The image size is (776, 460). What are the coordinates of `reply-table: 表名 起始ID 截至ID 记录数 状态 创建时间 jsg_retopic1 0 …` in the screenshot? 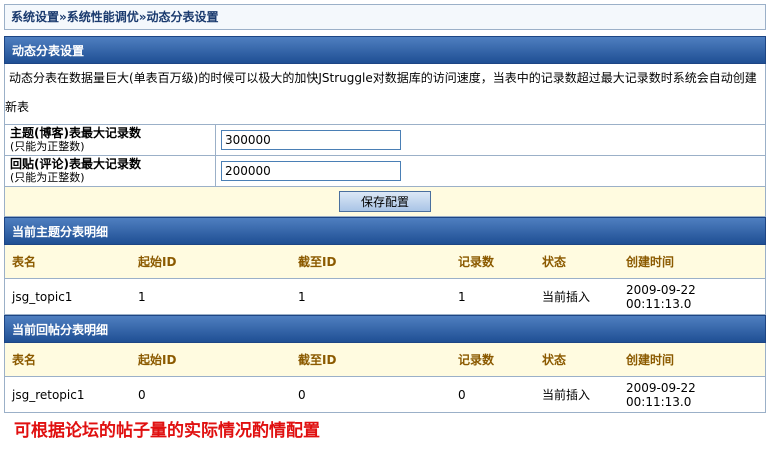 It's located at (385, 378).